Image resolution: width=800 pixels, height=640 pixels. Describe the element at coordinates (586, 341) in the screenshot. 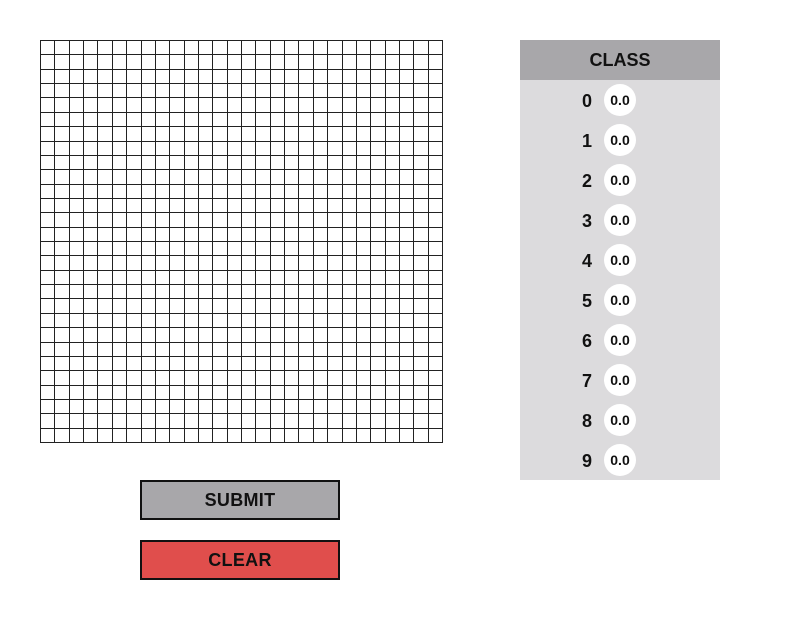

I see `class-label: 6` at that location.